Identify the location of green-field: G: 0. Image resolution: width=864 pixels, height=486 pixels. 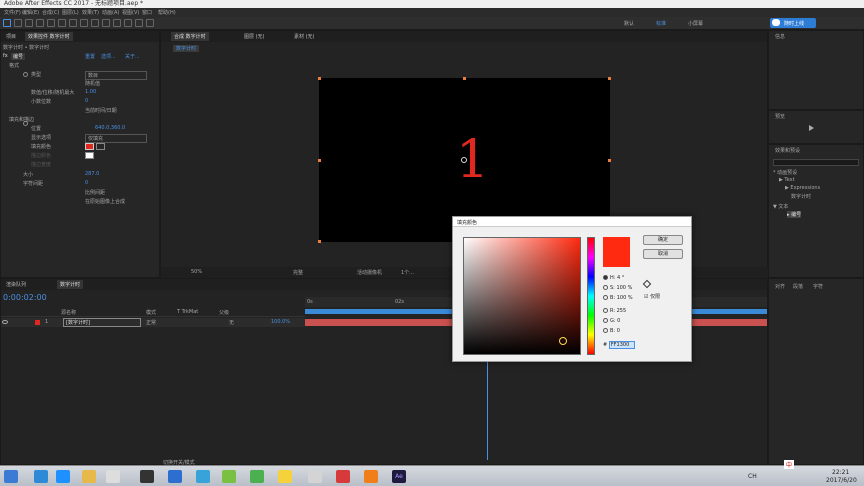
(611, 321).